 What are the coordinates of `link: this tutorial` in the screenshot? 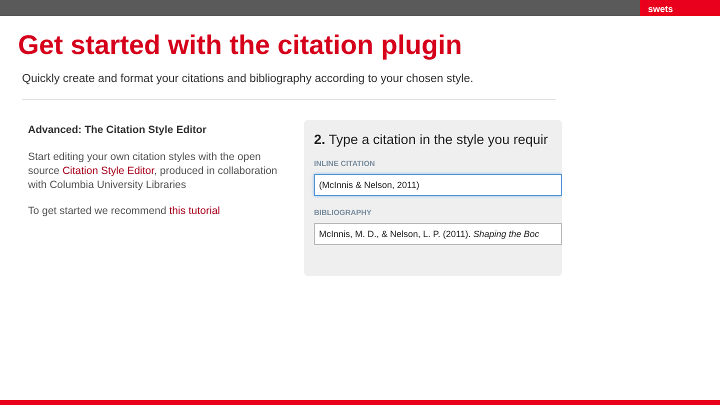 It's located at (194, 211).